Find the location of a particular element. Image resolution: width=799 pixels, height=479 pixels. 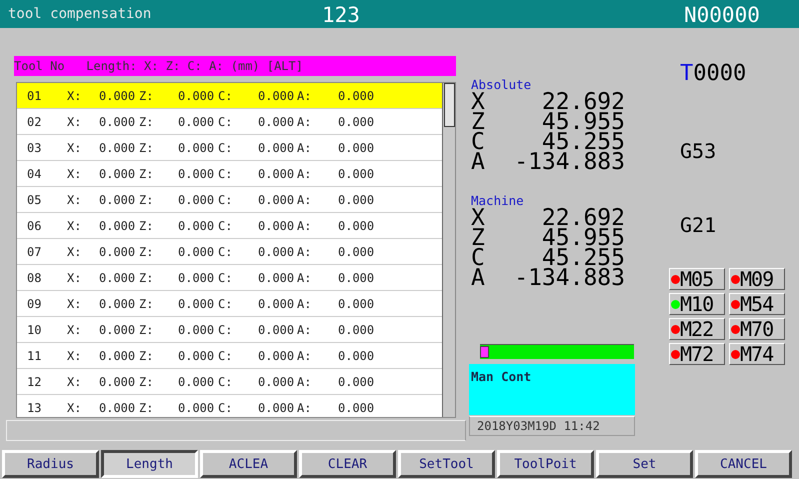

m-code: M74 is located at coordinates (757, 354).